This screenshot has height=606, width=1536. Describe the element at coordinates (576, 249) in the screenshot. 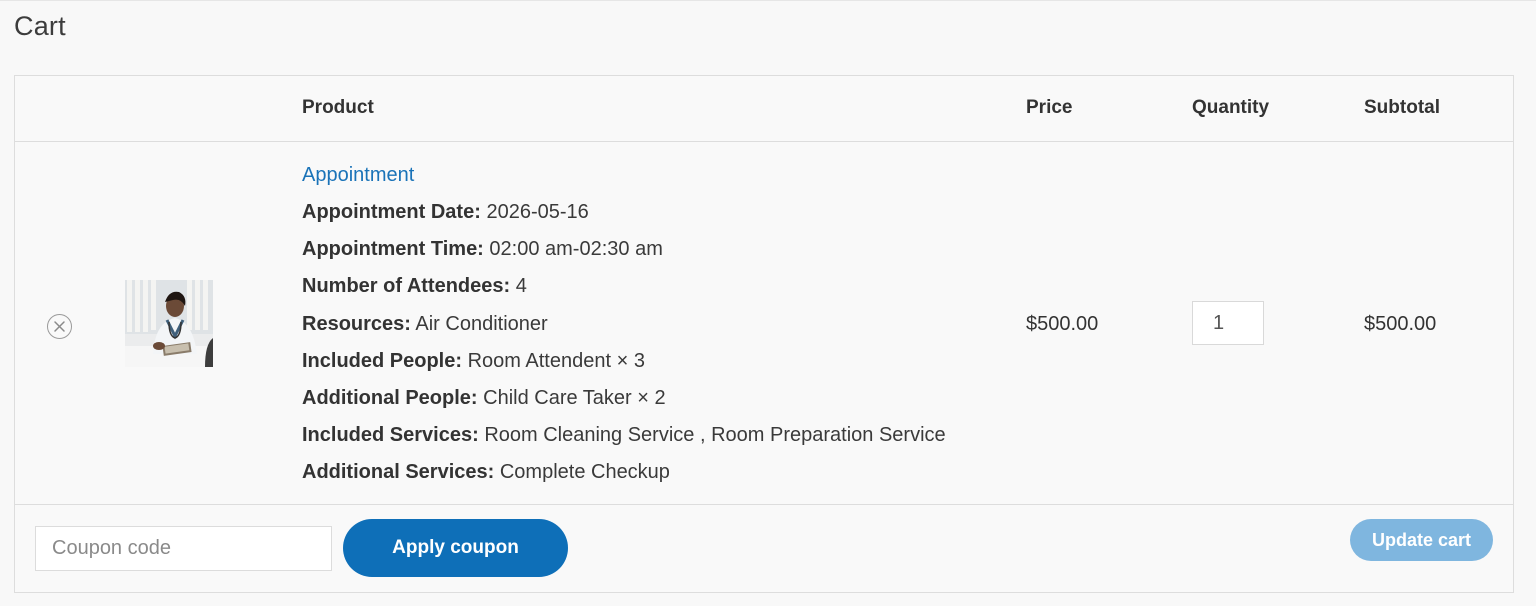

I see `meta-value: 02:00 am-02:30 am` at that location.